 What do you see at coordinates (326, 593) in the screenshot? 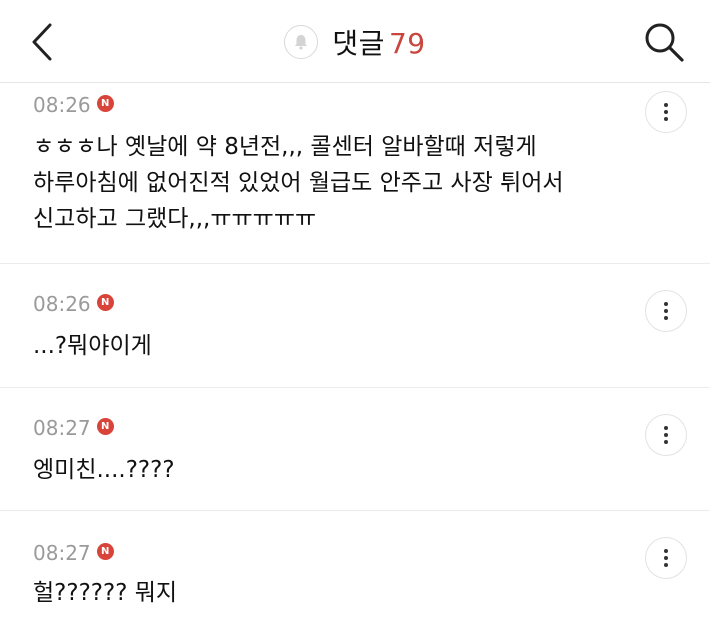
I see `comment-text: 헐?????? 뭐지` at bounding box center [326, 593].